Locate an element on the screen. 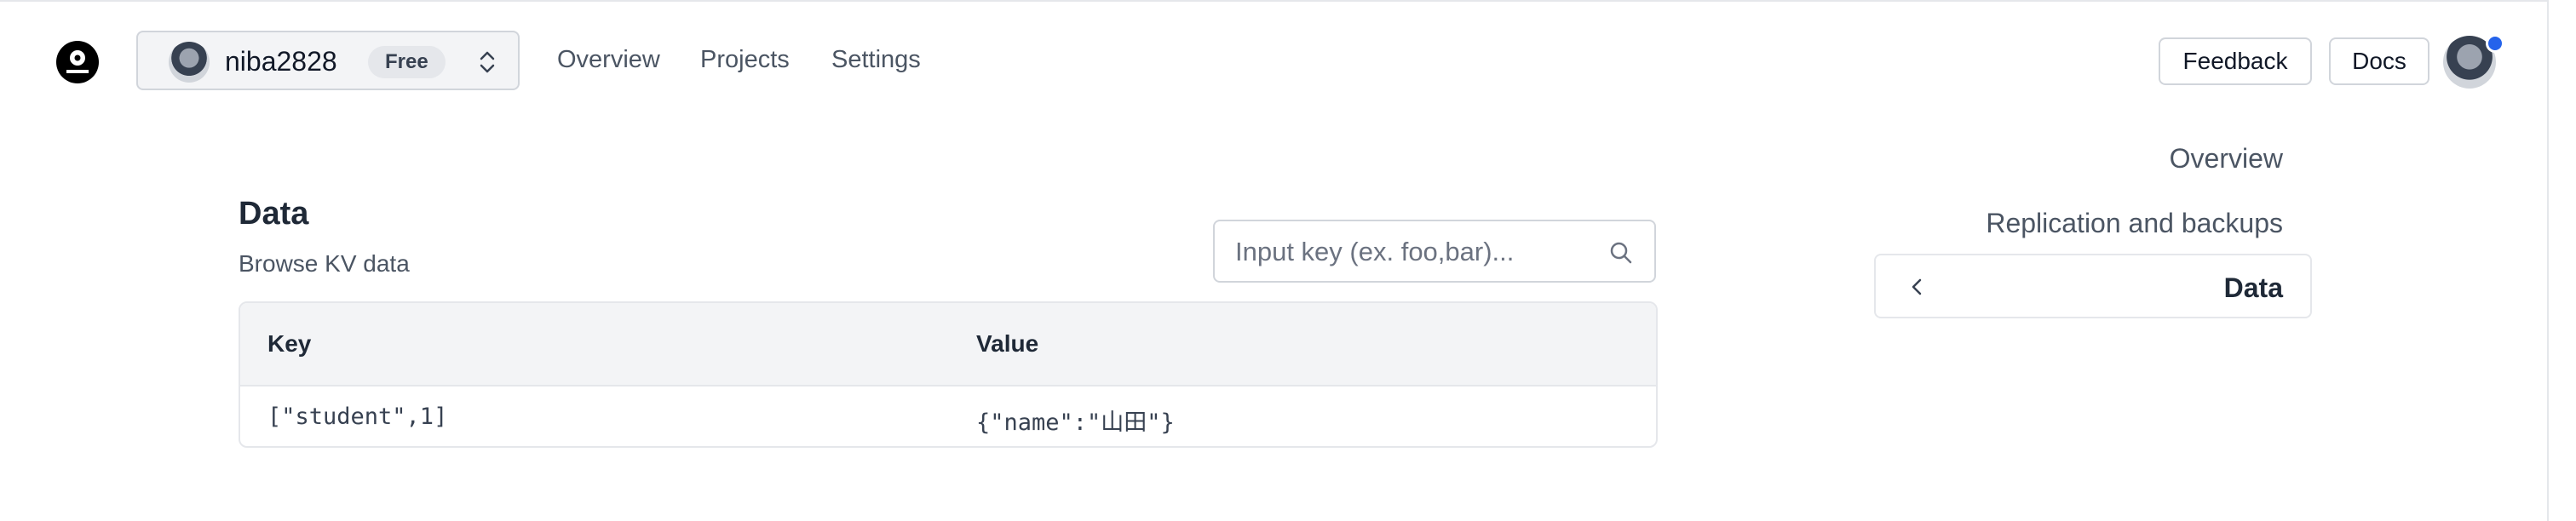  sidebar-item-overview: Overview is located at coordinates (2226, 159).